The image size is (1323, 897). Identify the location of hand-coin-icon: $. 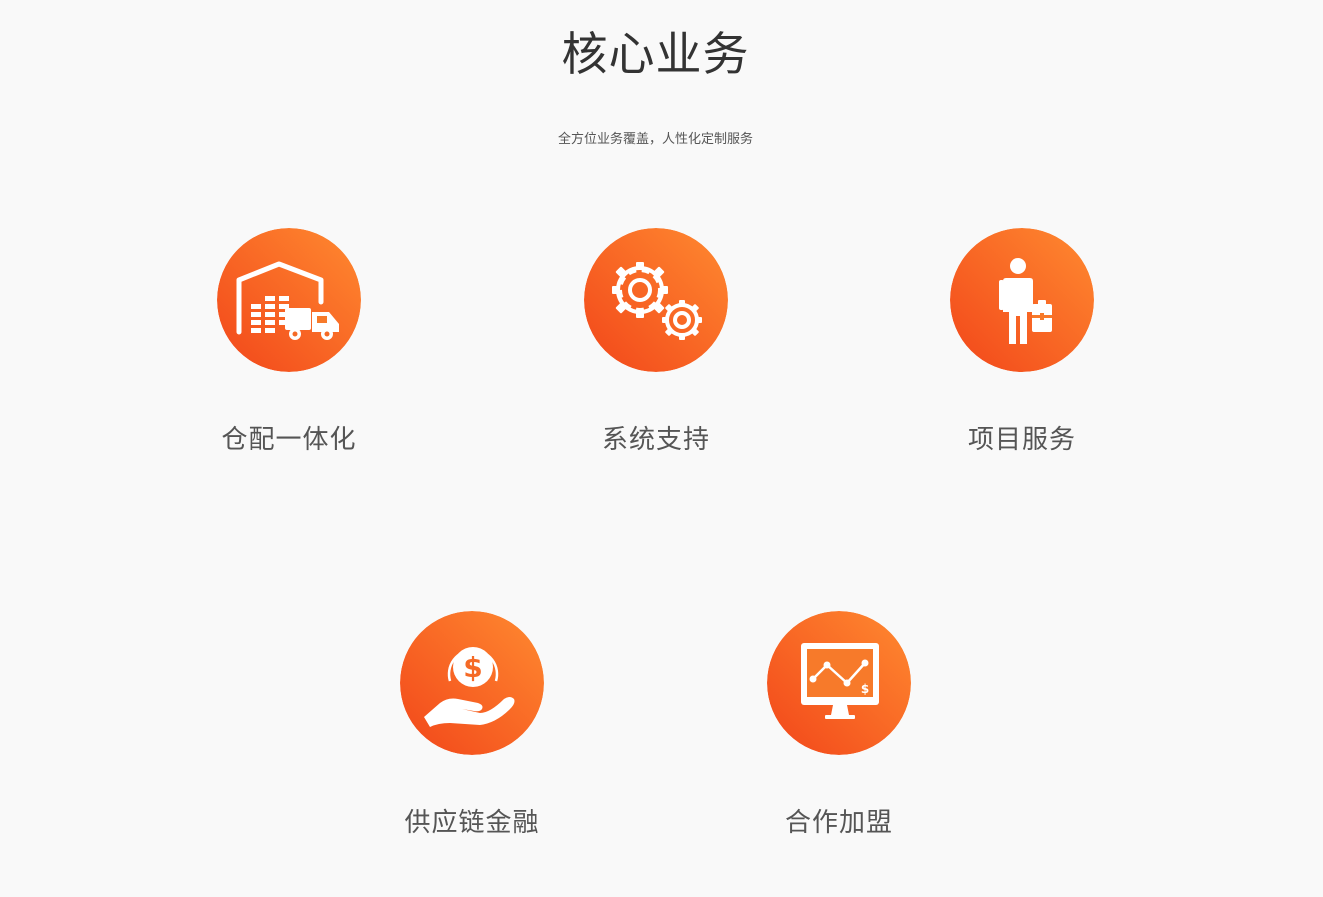
(472, 683).